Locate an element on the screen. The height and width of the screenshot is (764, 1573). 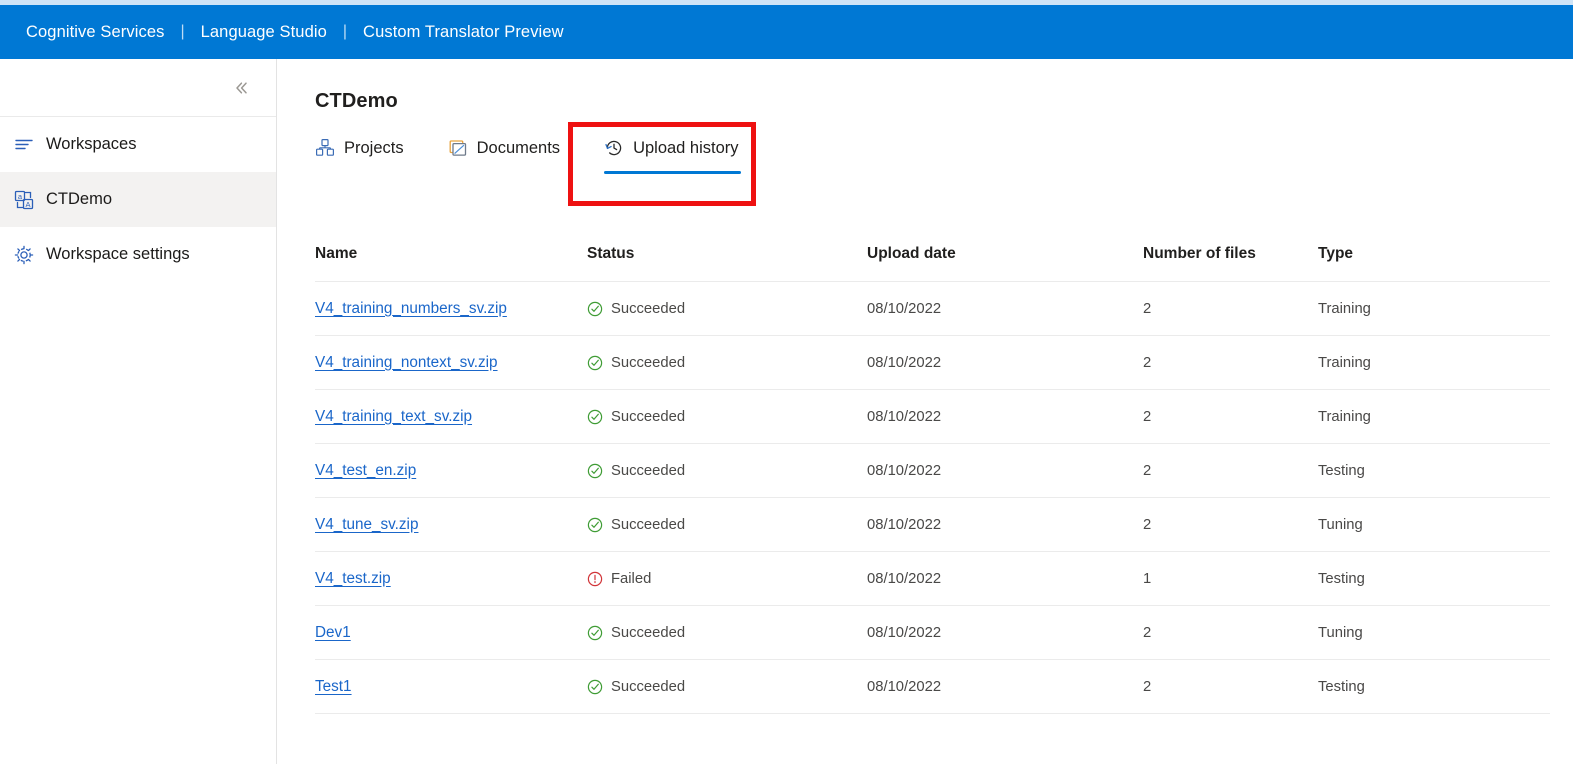
tab-underline-active is located at coordinates (672, 172).